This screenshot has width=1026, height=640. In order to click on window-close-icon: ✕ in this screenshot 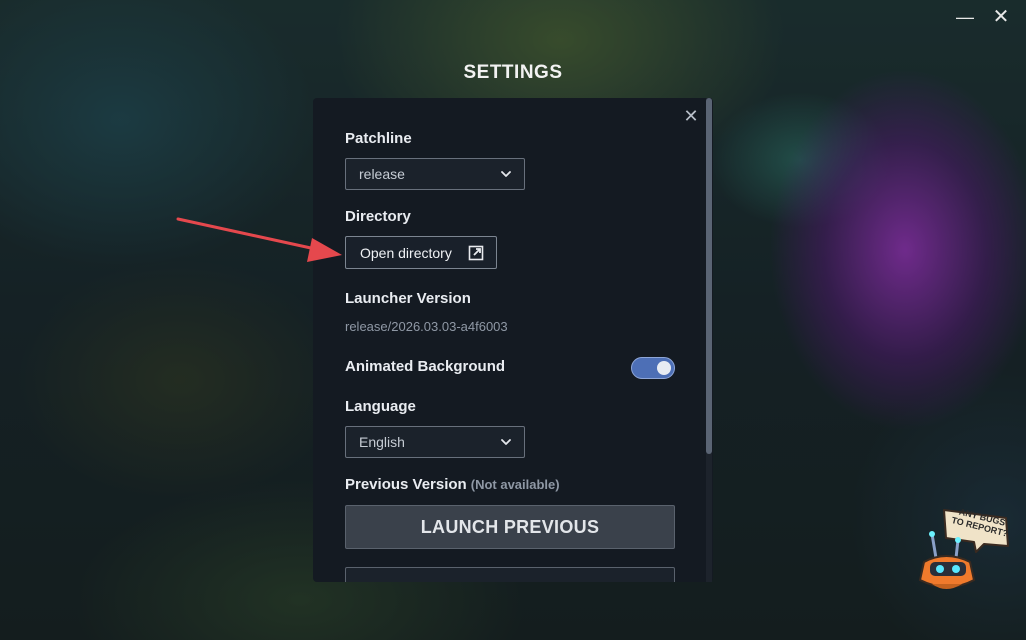, I will do `click(1001, 17)`.